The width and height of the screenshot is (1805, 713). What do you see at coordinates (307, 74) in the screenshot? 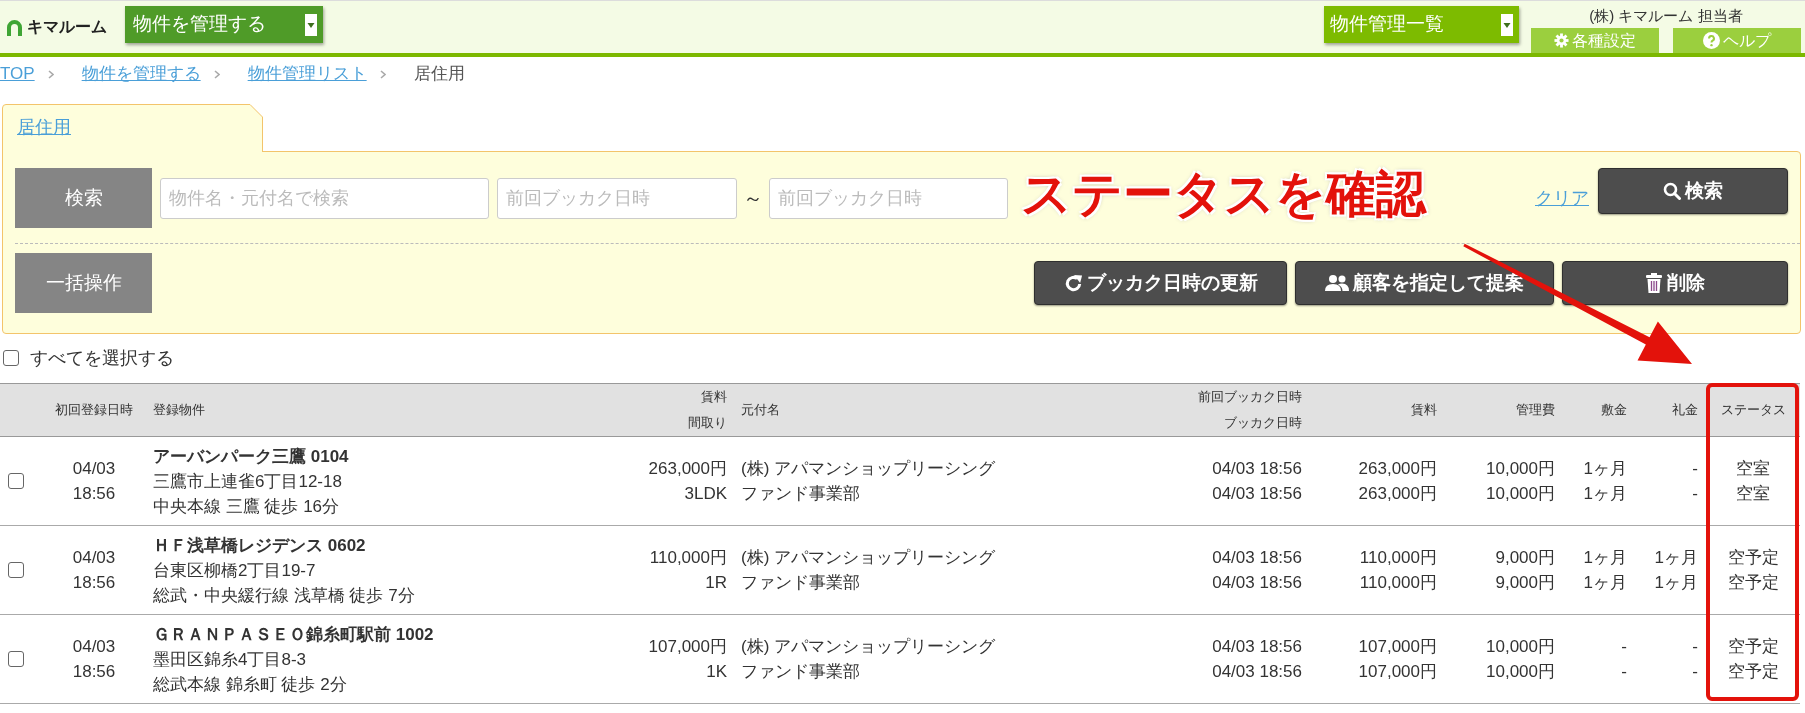
I see `breadcrumb-link: 物件管理リスト` at bounding box center [307, 74].